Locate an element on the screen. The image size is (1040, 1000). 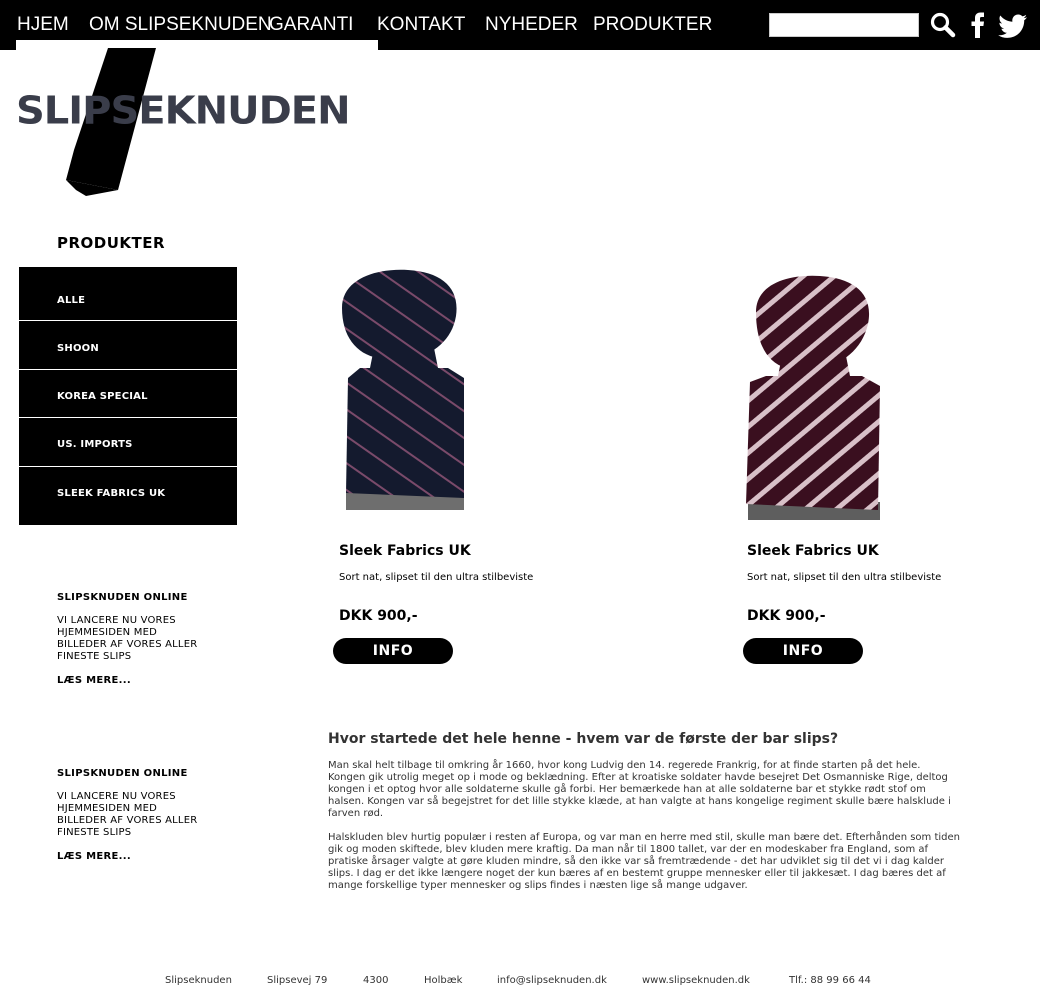
twitter-icon is located at coordinates (1013, 28).